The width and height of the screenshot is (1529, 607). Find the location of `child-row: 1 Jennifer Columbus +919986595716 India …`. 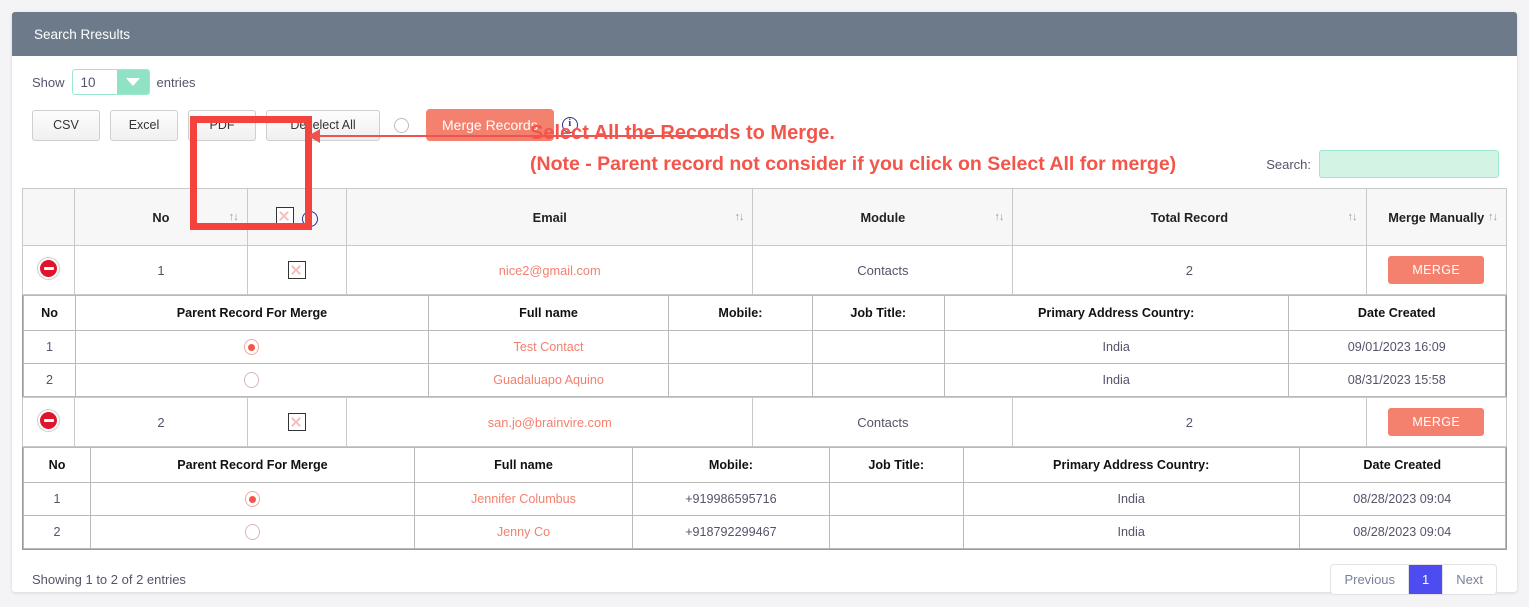

child-row: 1 Jennifer Columbus +919986595716 India … is located at coordinates (764, 499).